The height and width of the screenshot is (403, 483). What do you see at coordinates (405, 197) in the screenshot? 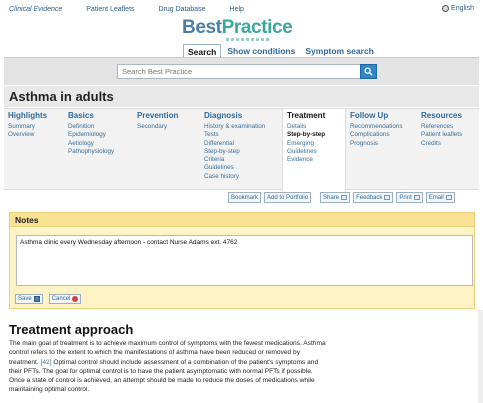
I see `print-label: Print` at bounding box center [405, 197].